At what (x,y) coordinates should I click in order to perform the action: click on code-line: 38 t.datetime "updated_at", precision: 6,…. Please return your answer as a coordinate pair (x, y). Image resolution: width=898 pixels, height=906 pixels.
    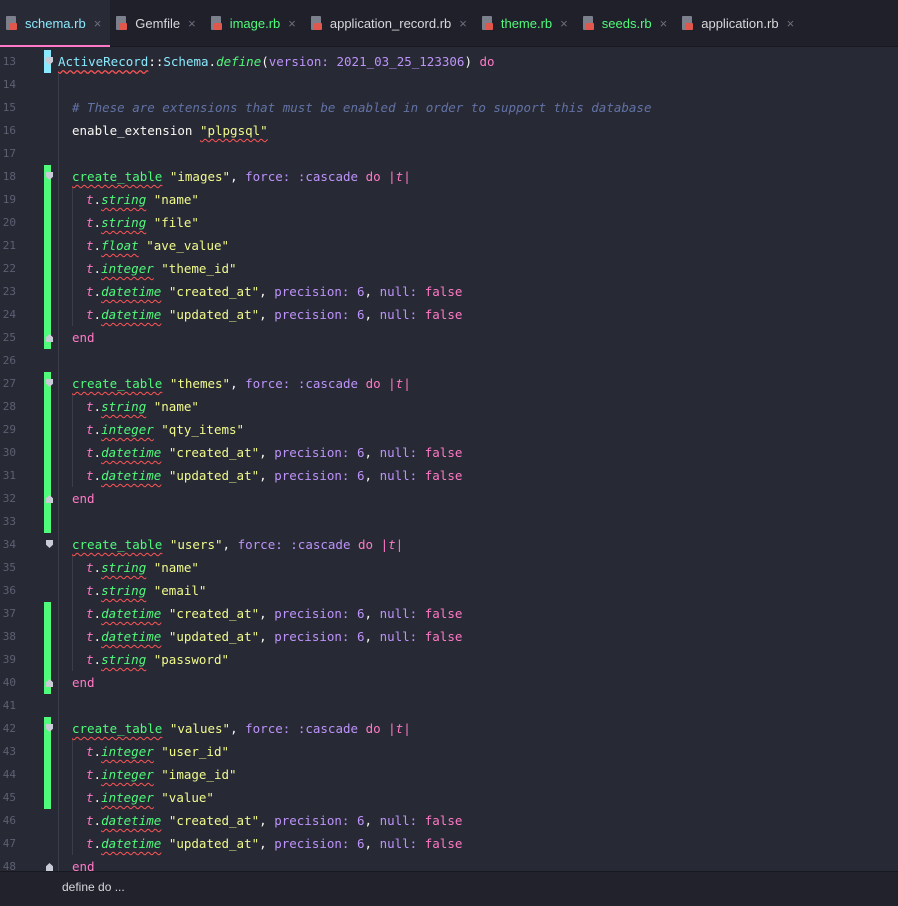
    Looking at the image, I should click on (449, 636).